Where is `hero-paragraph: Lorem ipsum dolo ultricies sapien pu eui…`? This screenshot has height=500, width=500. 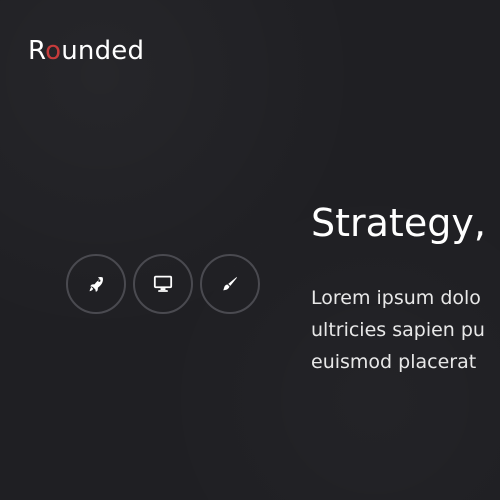
hero-paragraph: Lorem ipsum dolo ultricies sapien pu eui… is located at coordinates (405, 330).